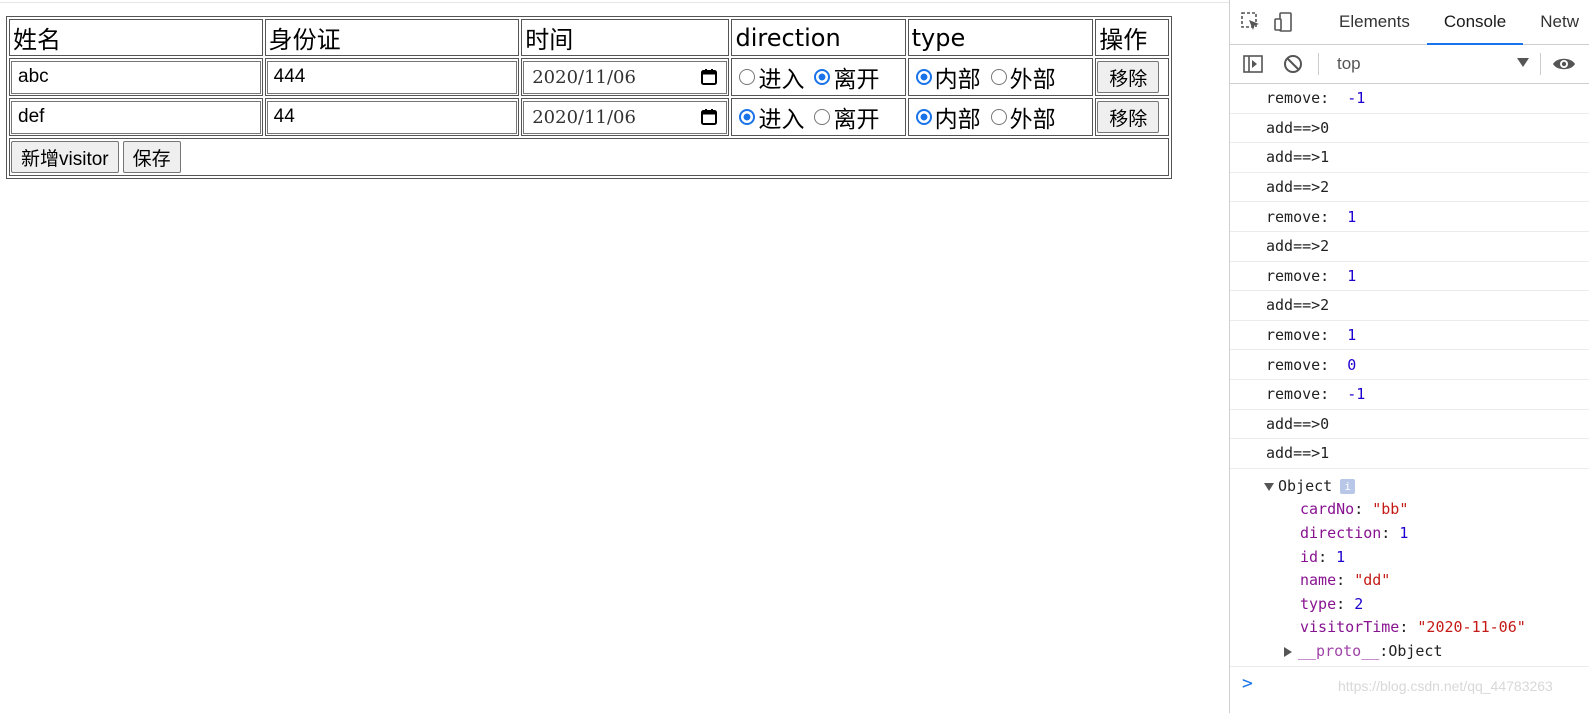 The width and height of the screenshot is (1589, 713). Describe the element at coordinates (1475, 23) in the screenshot. I see `tab-console: Console` at that location.